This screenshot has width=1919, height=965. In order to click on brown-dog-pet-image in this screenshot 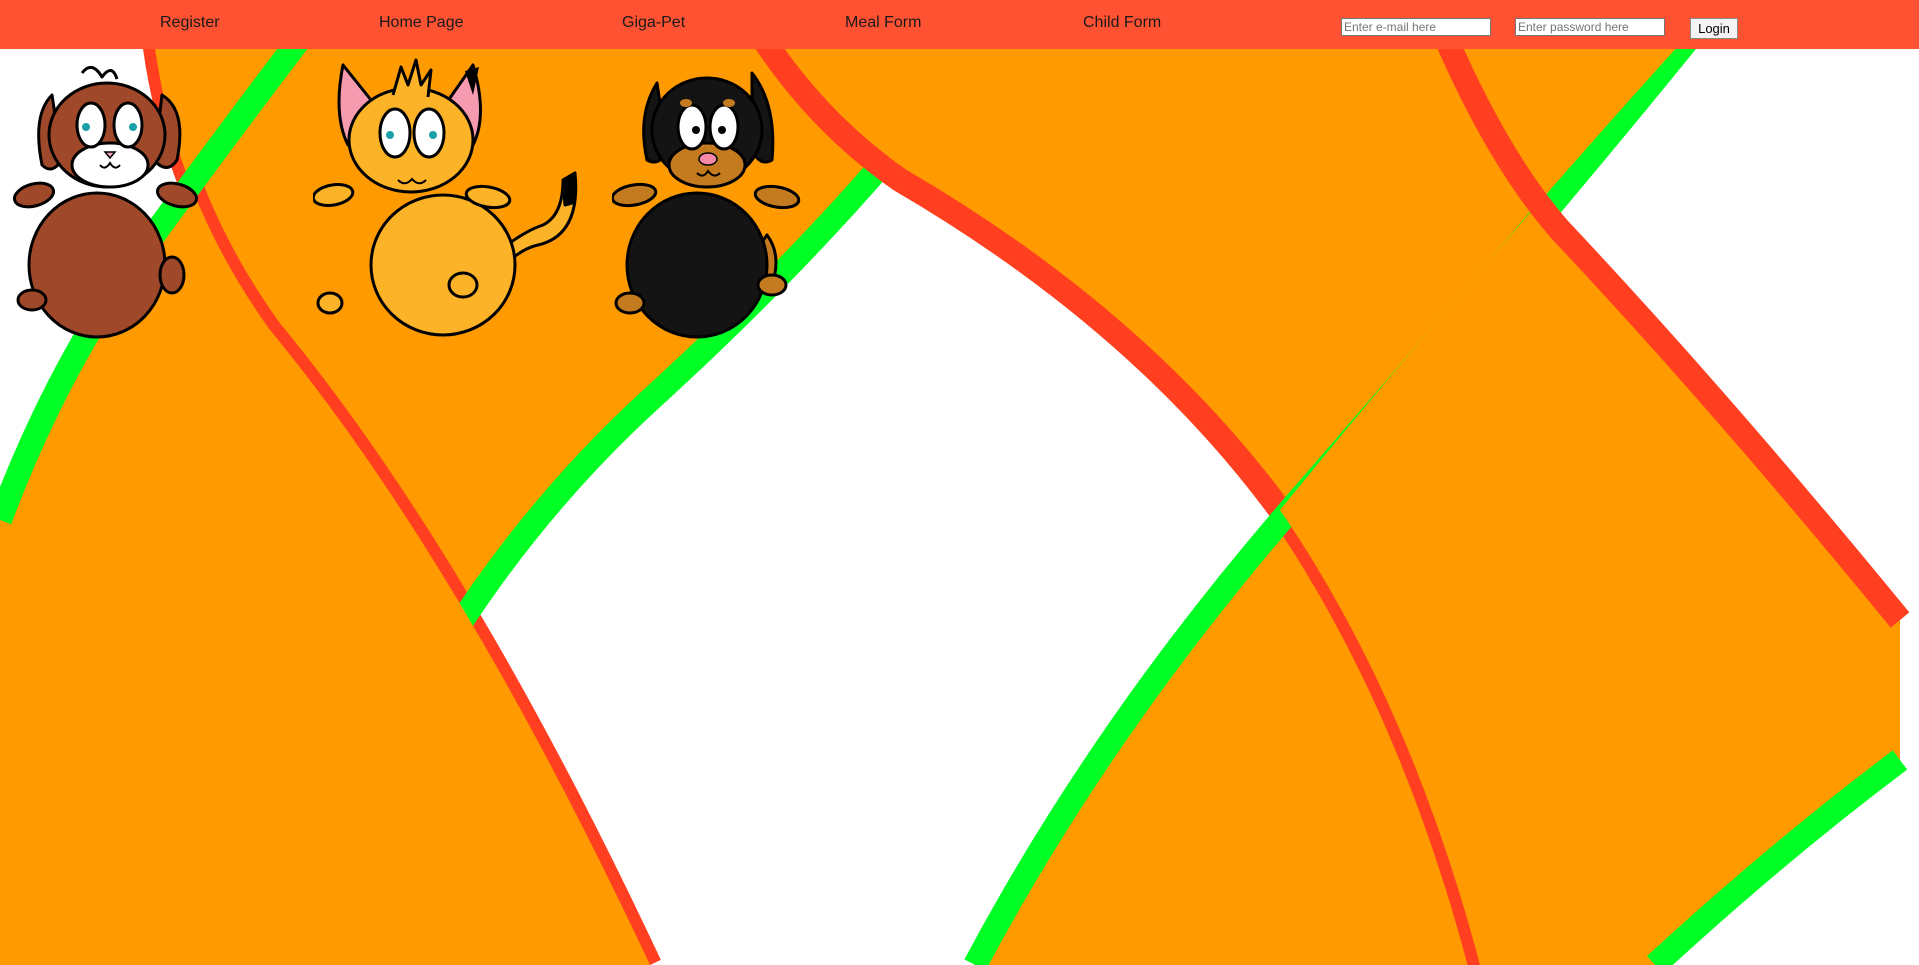, I will do `click(107, 200)`.